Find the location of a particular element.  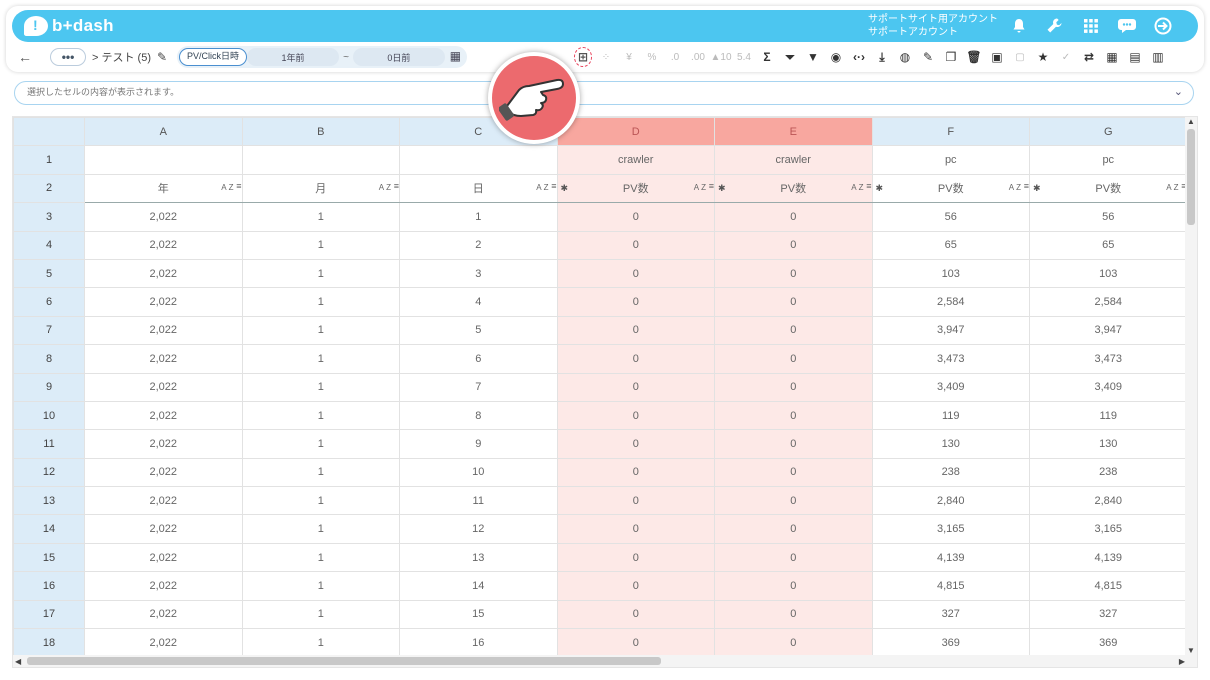

column-header-a: A is located at coordinates (163, 132).